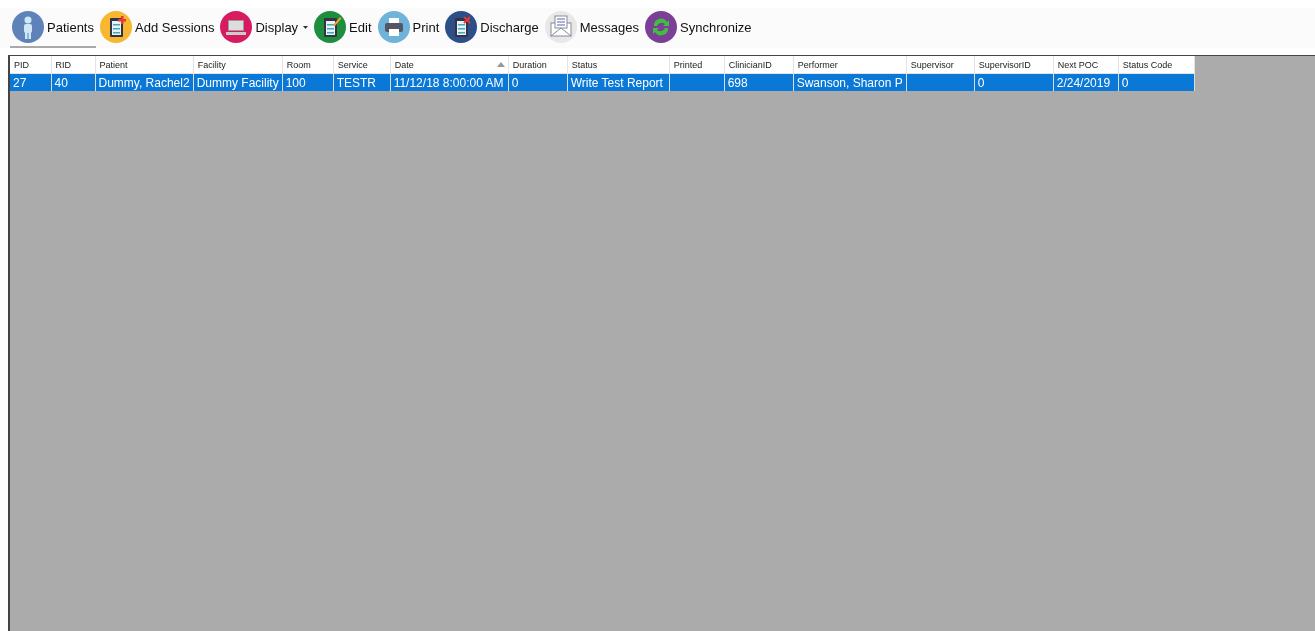 The image size is (1315, 631). What do you see at coordinates (492, 28) in the screenshot?
I see `toolbar-button: Discharge` at bounding box center [492, 28].